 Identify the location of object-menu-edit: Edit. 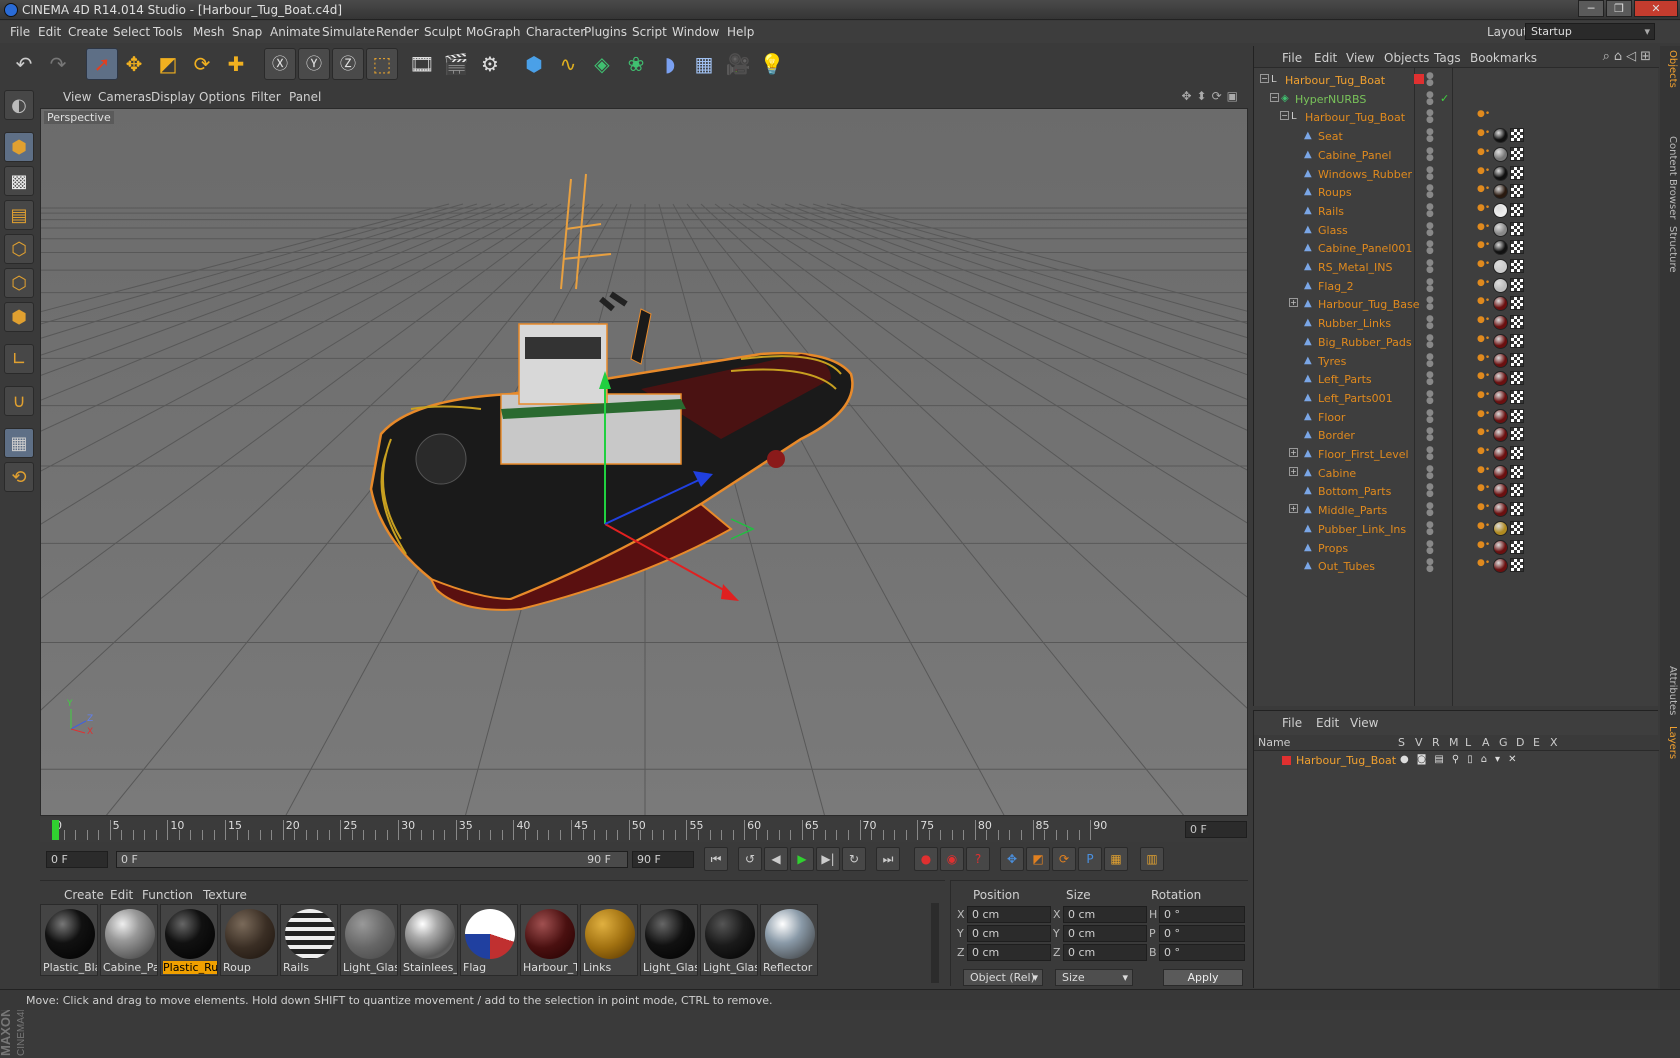
(1325, 58).